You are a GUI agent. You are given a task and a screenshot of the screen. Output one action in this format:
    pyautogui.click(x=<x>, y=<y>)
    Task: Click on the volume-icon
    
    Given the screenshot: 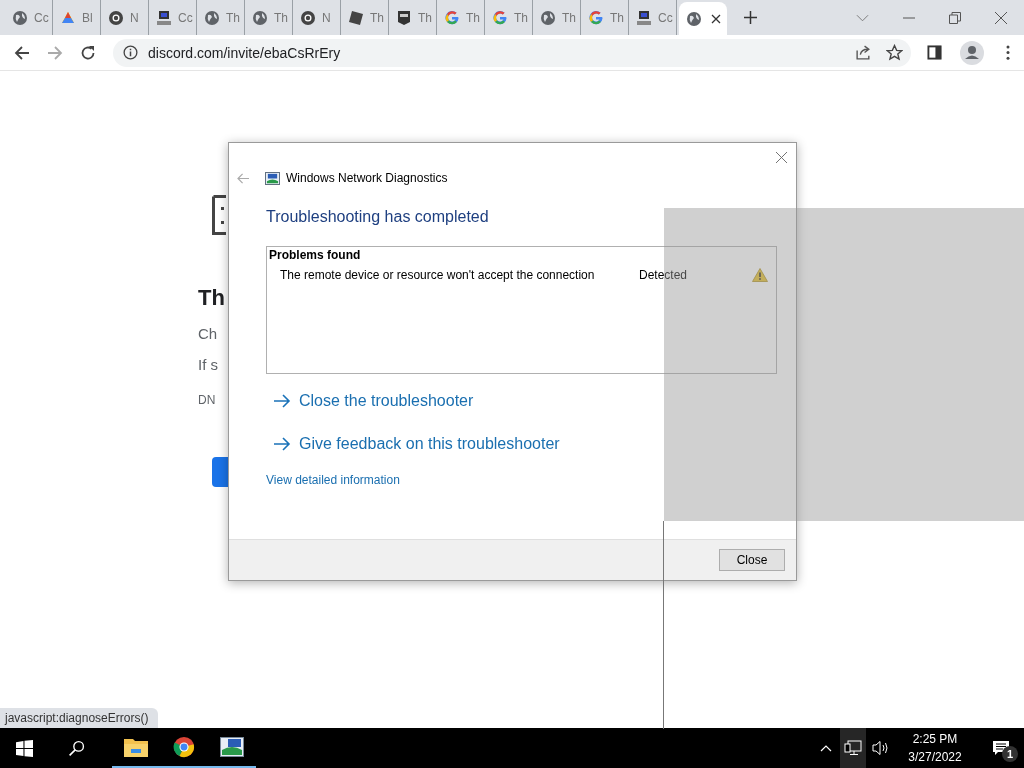 What is the action you would take?
    pyautogui.click(x=881, y=748)
    